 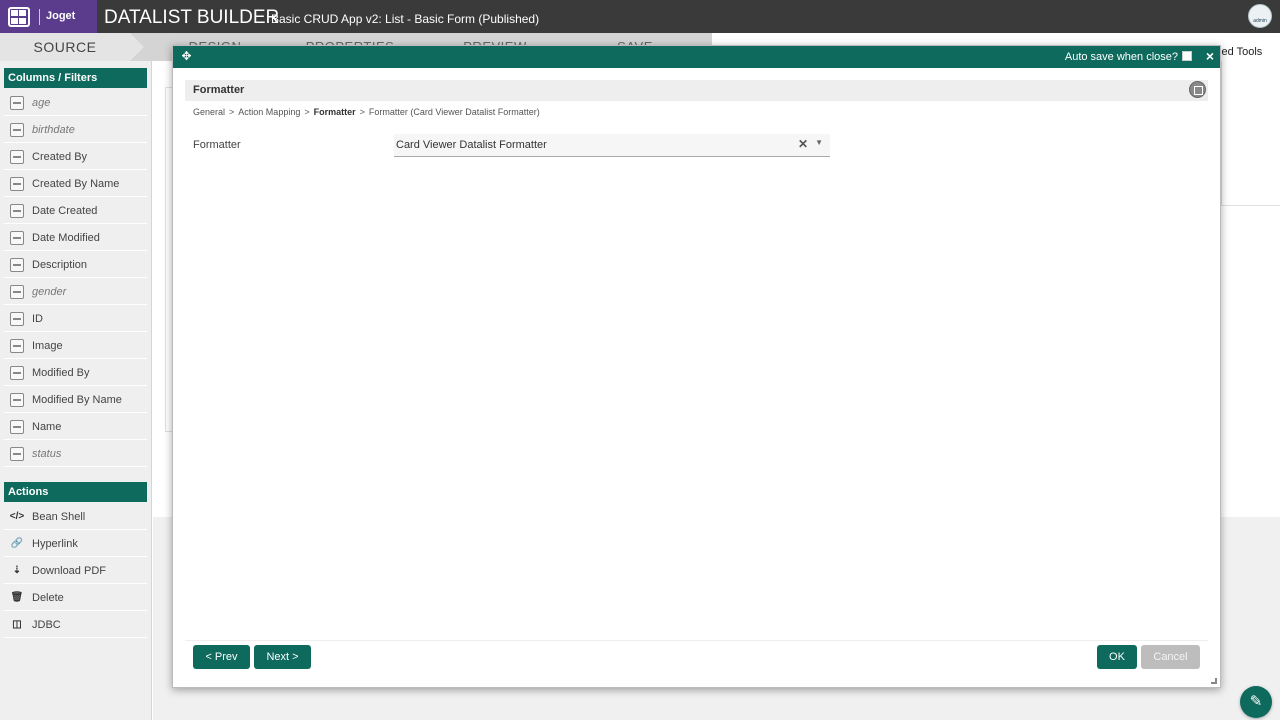 What do you see at coordinates (1210, 56) in the screenshot?
I see `close-icon: ×` at bounding box center [1210, 56].